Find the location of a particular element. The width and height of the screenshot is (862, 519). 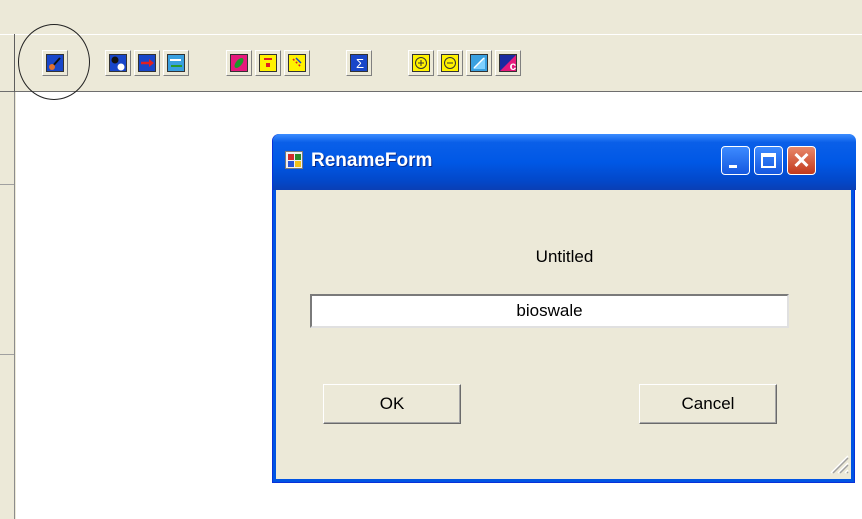

arrow-tool-button is located at coordinates (147, 63).